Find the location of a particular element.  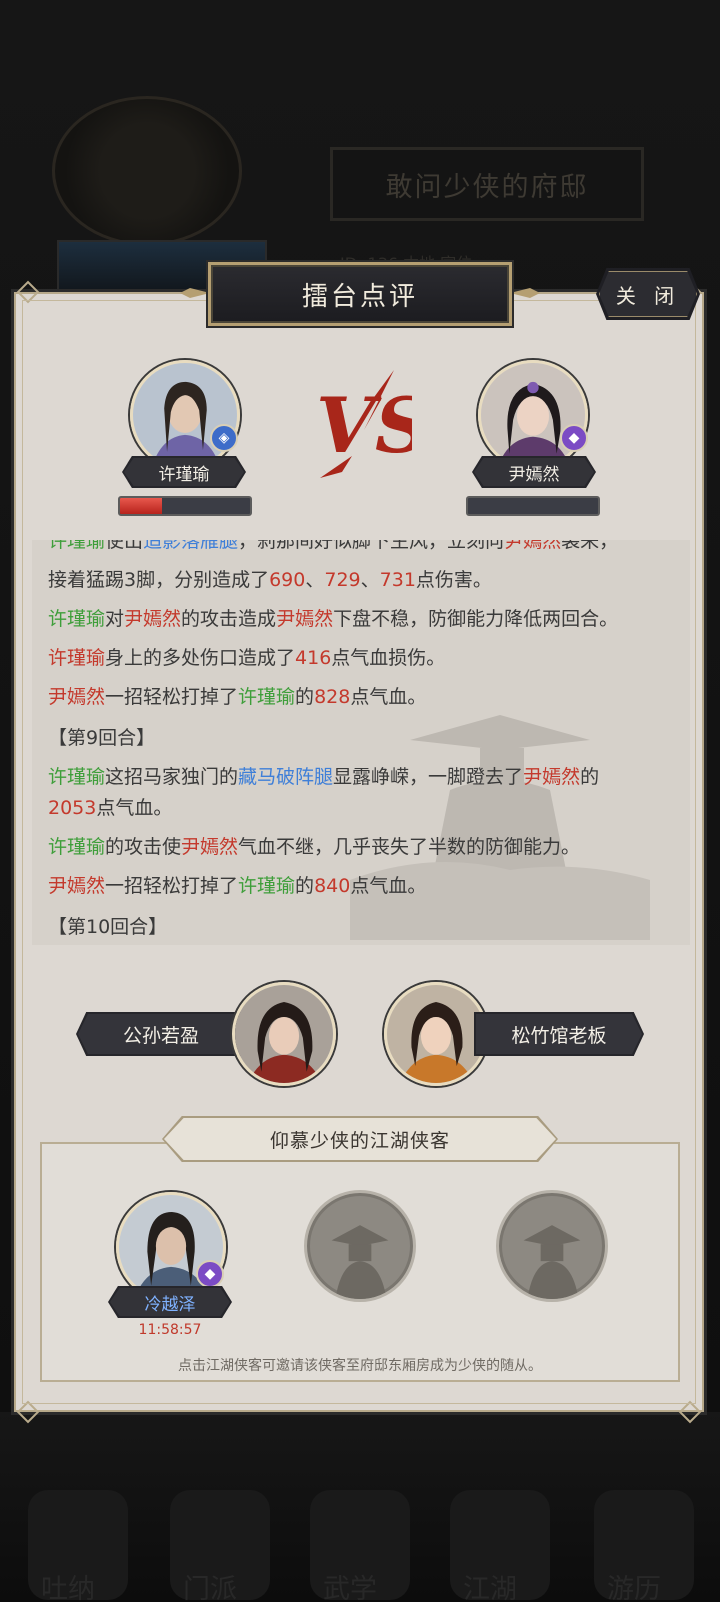

panel-title-plate: 擂台点评 is located at coordinates (360, 294).